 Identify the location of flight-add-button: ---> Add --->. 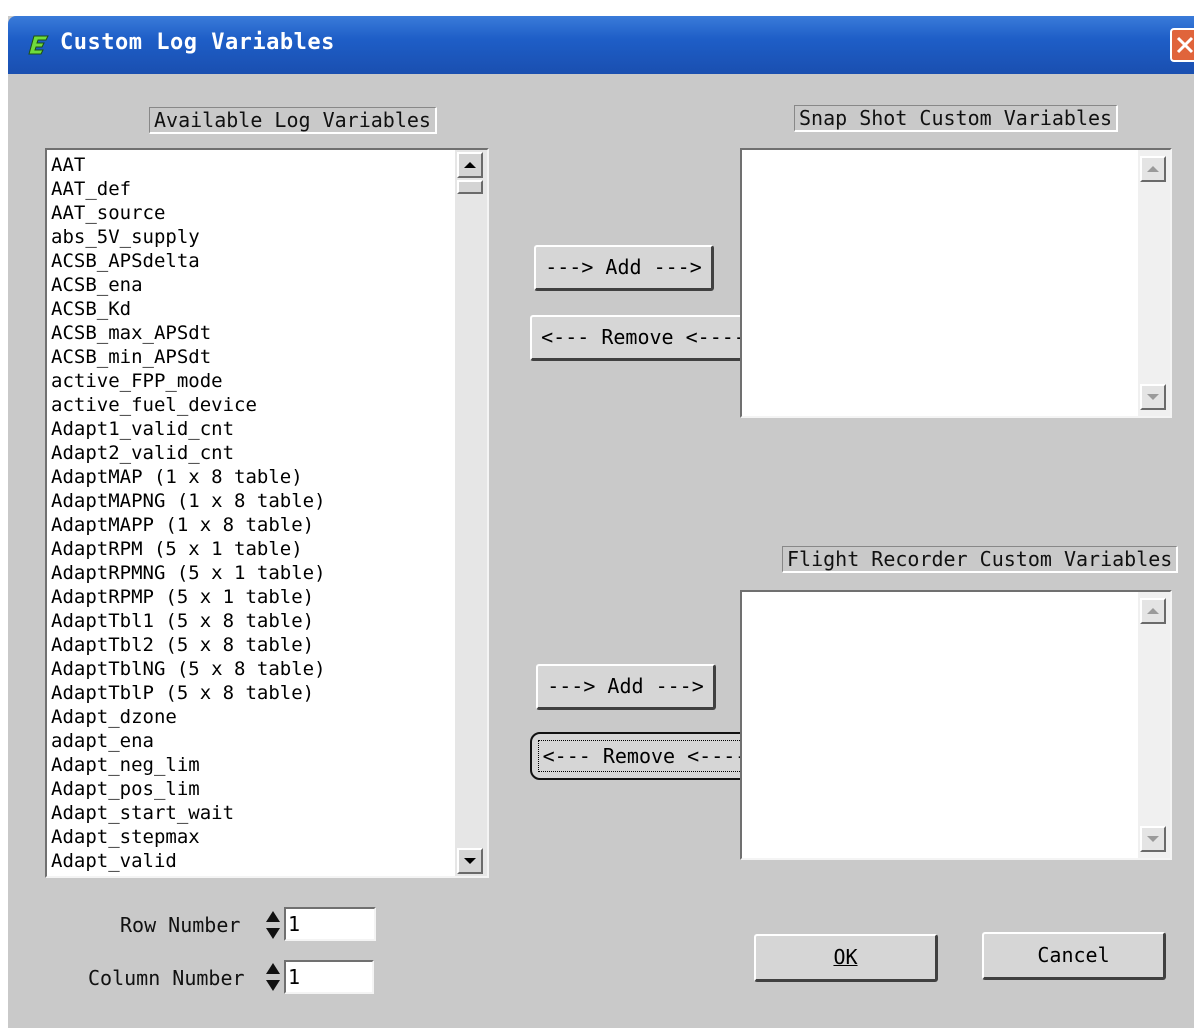
(626, 687).